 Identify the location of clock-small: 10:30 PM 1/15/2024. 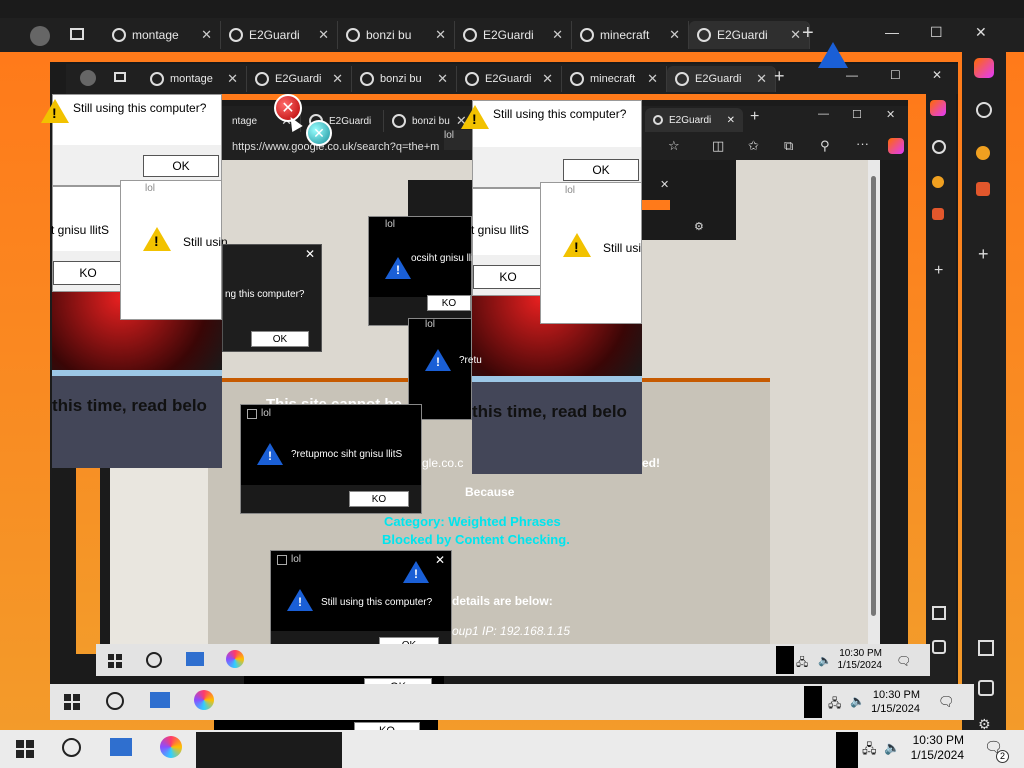
(855, 660).